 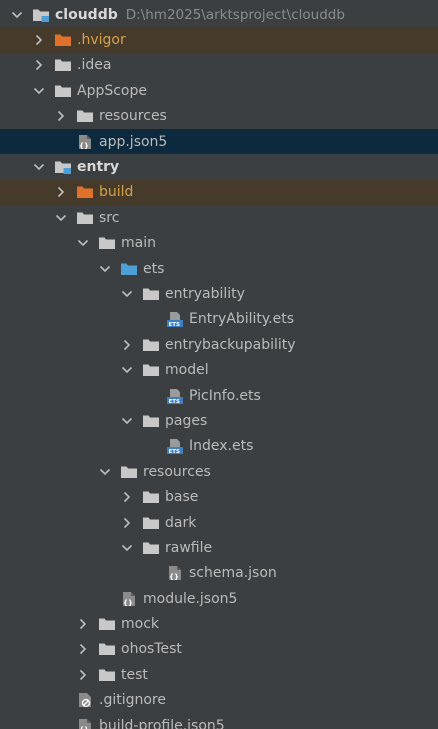 I want to click on ets-file-icon: ETS, so click(x=175, y=319).